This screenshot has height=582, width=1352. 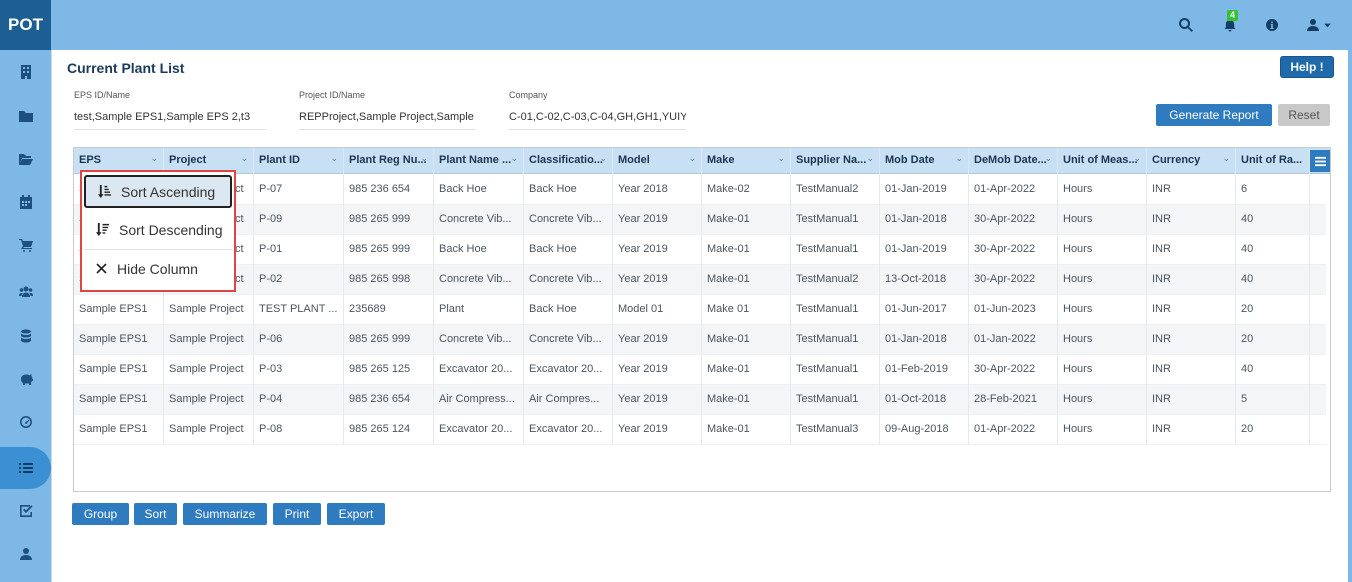 What do you see at coordinates (389, 280) in the screenshot?
I see `table-cell: 985 265 998` at bounding box center [389, 280].